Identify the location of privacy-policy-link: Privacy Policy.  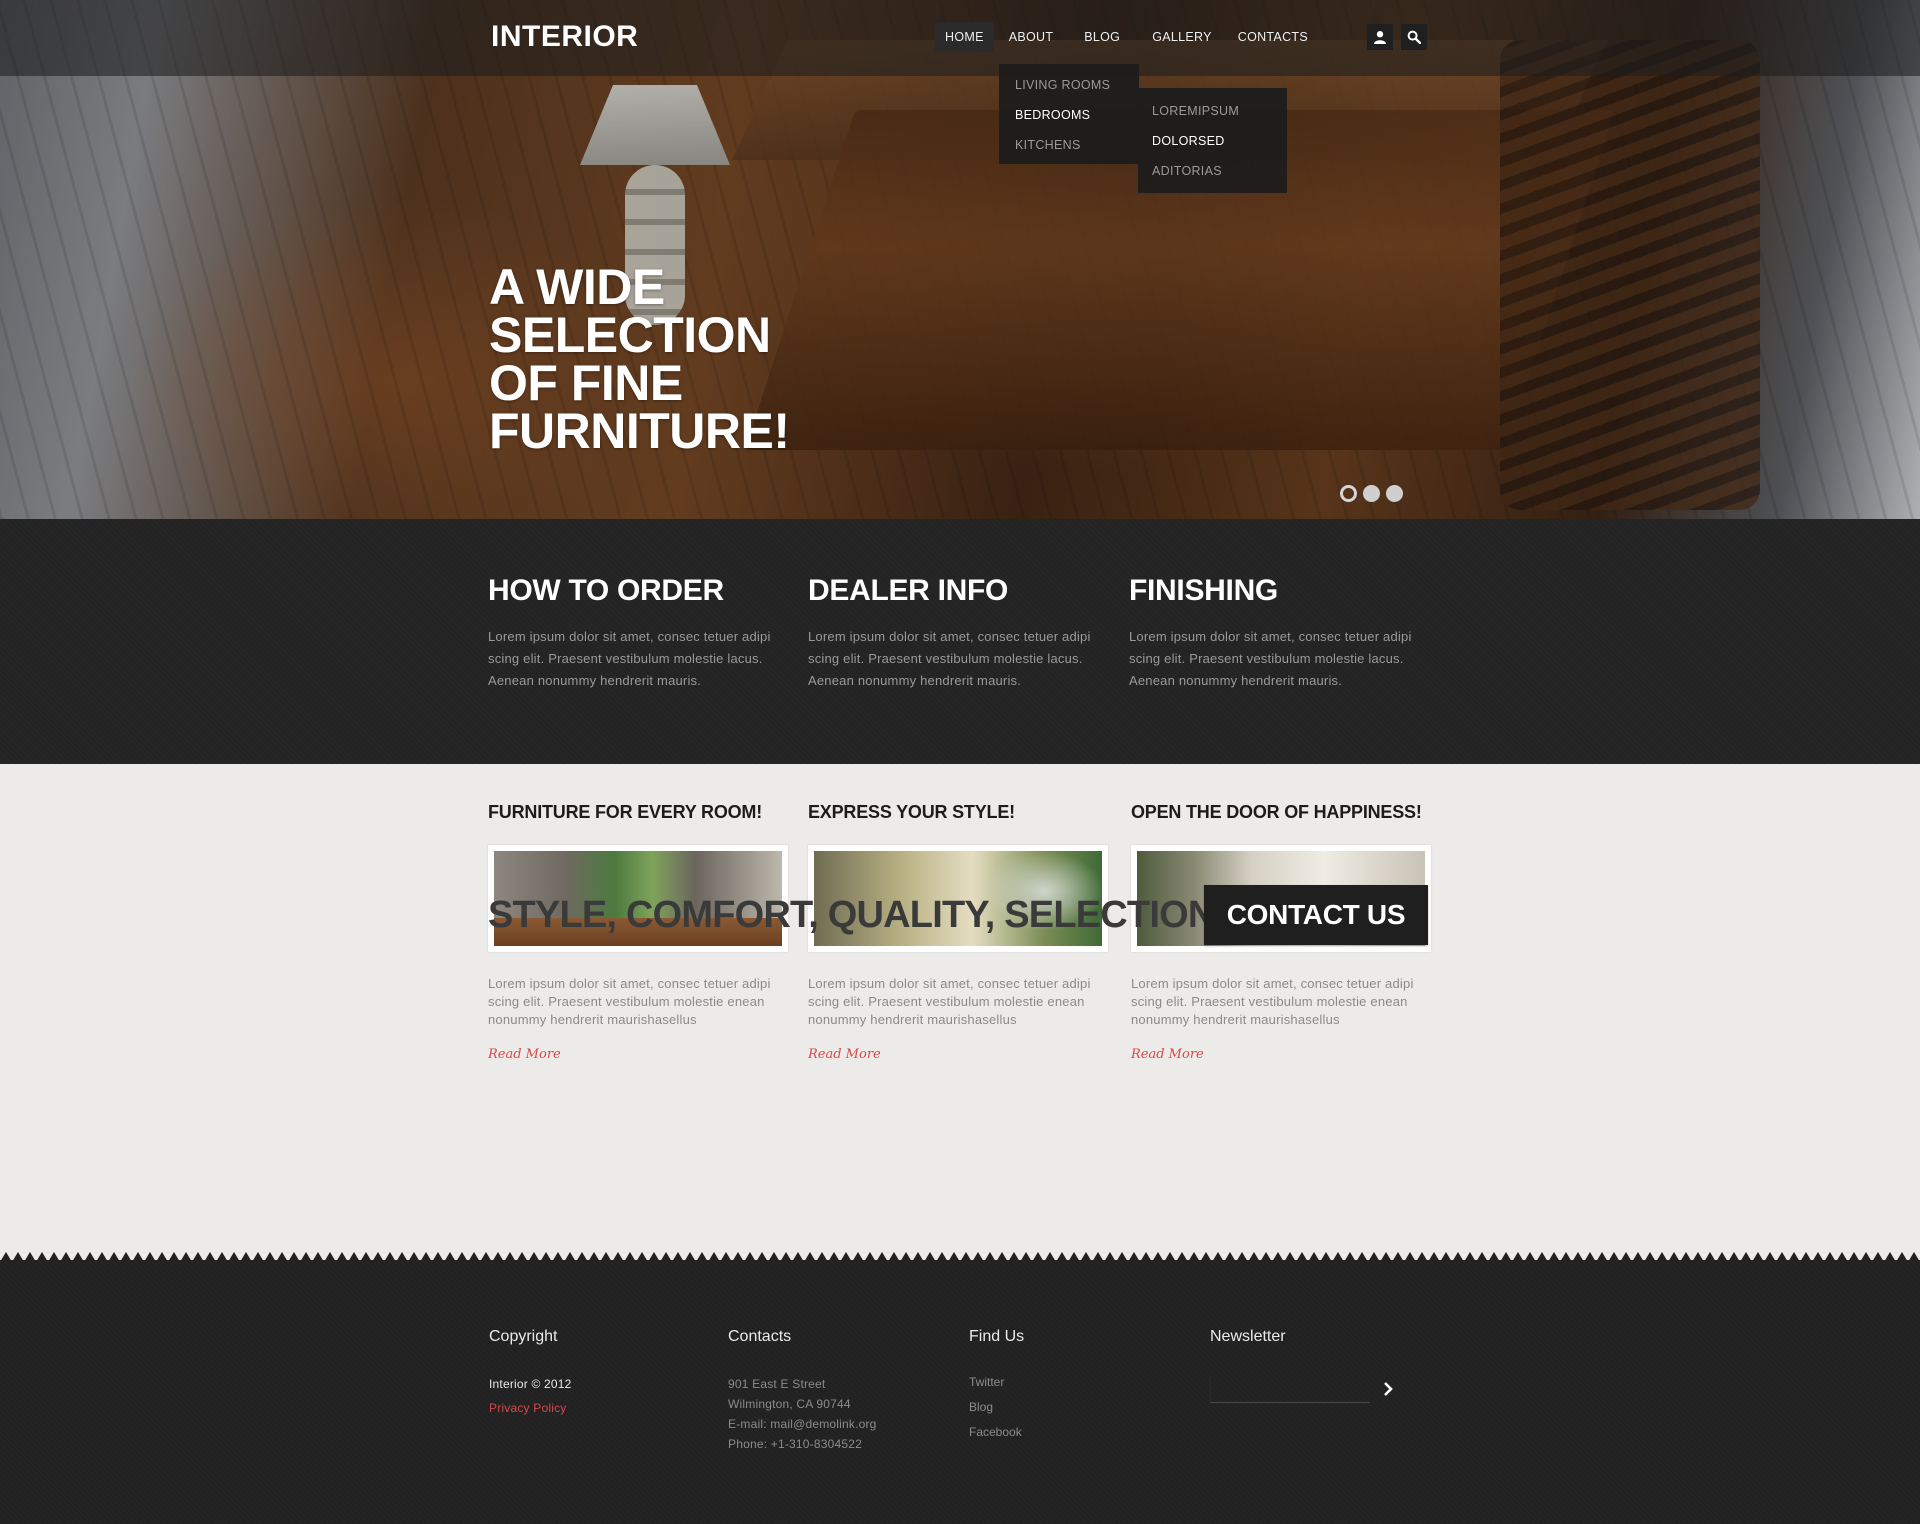
(530, 1408).